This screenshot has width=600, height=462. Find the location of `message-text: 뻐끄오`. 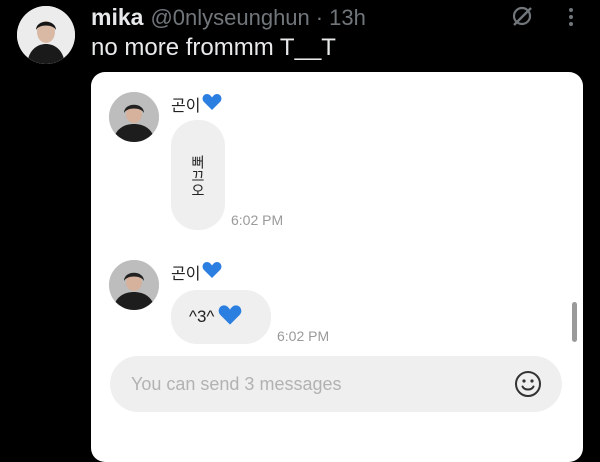

message-text: 뻐끄오 is located at coordinates (198, 176).